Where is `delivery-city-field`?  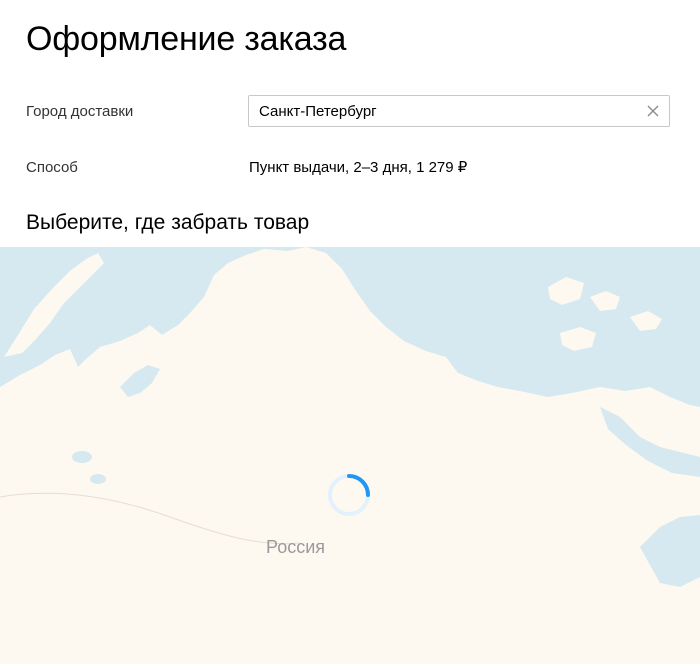 delivery-city-field is located at coordinates (459, 111).